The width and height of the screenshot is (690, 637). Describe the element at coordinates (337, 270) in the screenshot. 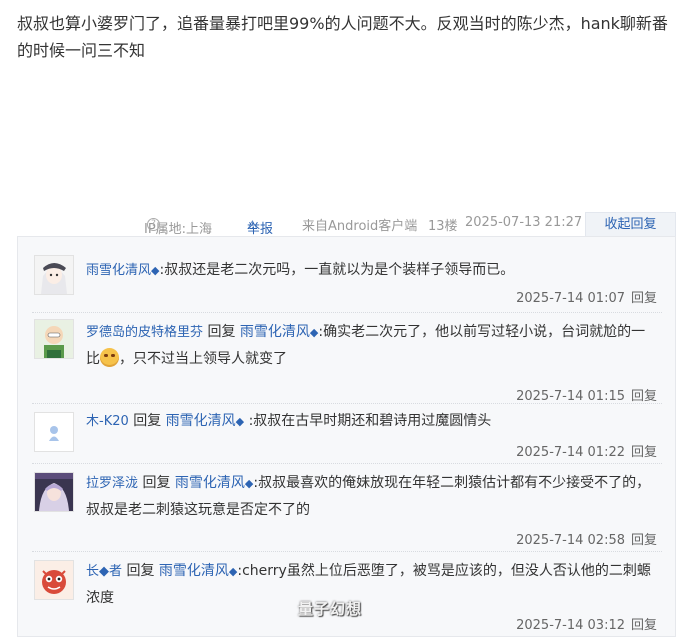

I see `reply-text: :叔叔还是老二次元吗，一直就以为是个装样子领导而已。` at that location.